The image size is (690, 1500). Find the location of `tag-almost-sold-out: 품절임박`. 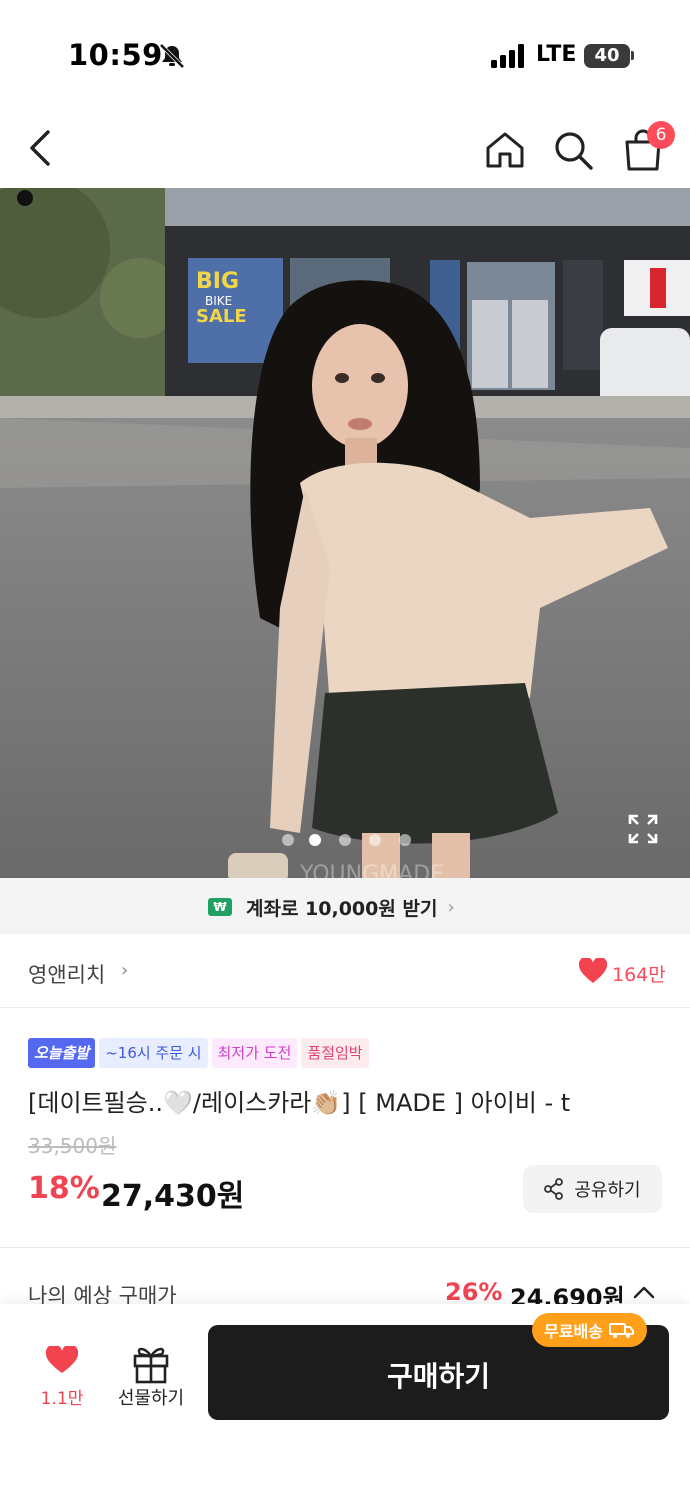

tag-almost-sold-out: 품절임박 is located at coordinates (335, 1053).